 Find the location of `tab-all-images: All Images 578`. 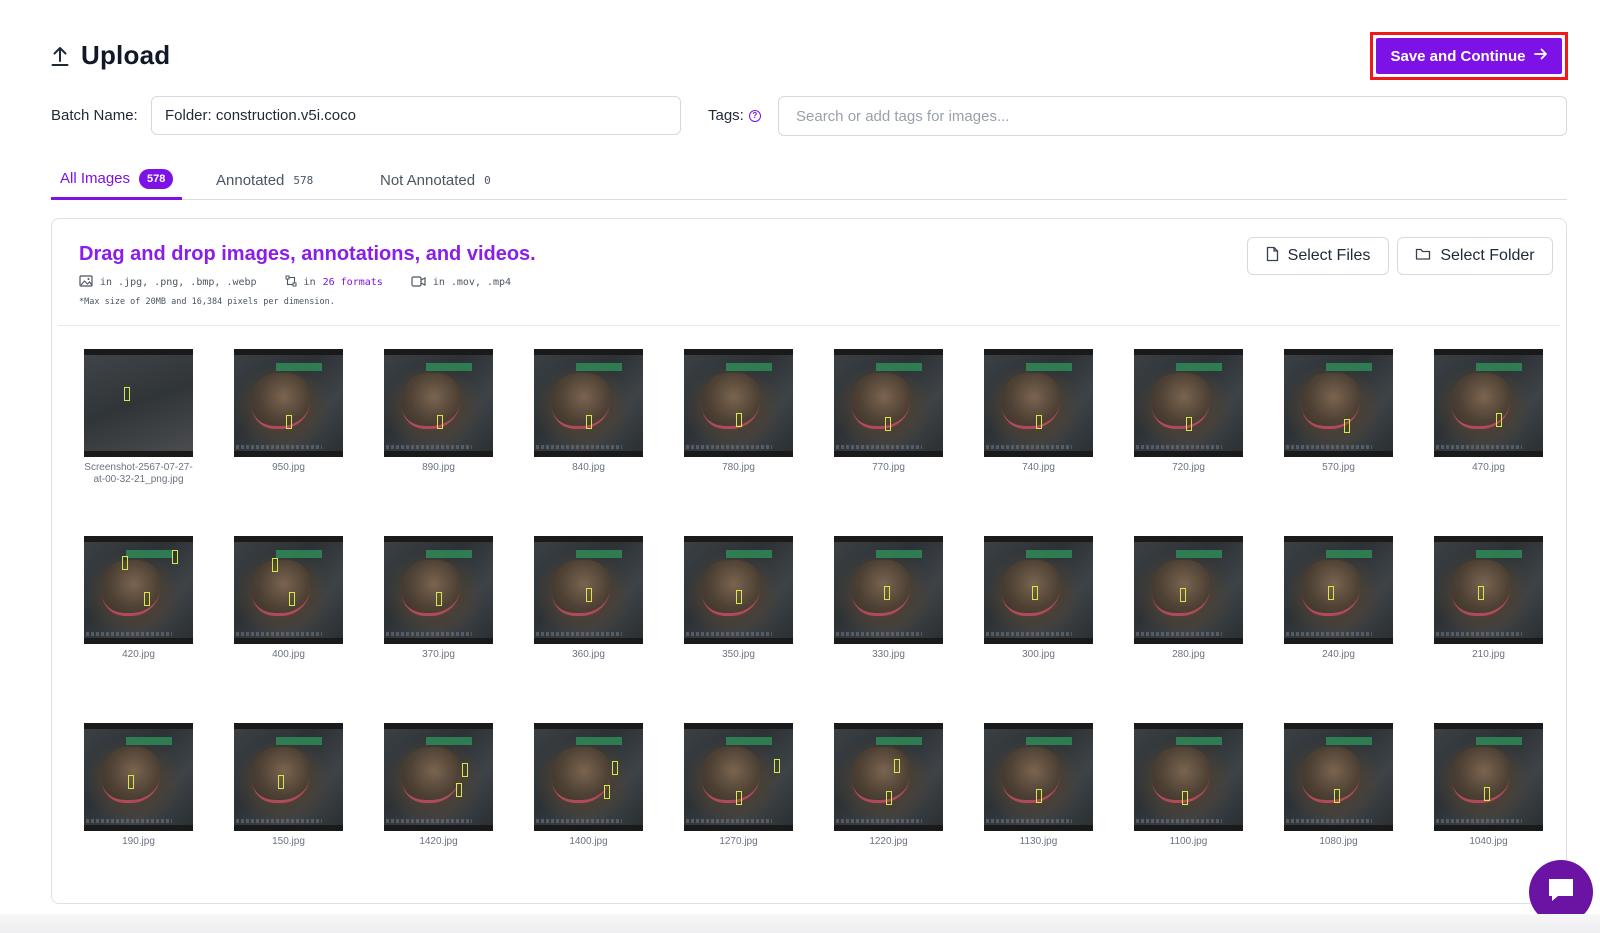

tab-all-images: All Images 578 is located at coordinates (117, 180).